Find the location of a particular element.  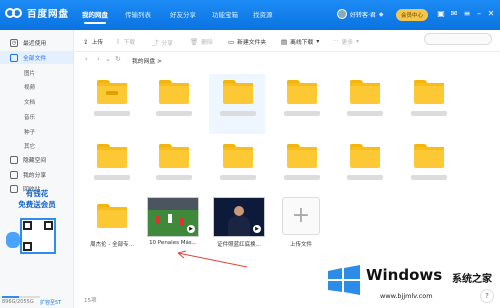

sidebar-item-recent: ◷ 最近使用 is located at coordinates (36, 42).